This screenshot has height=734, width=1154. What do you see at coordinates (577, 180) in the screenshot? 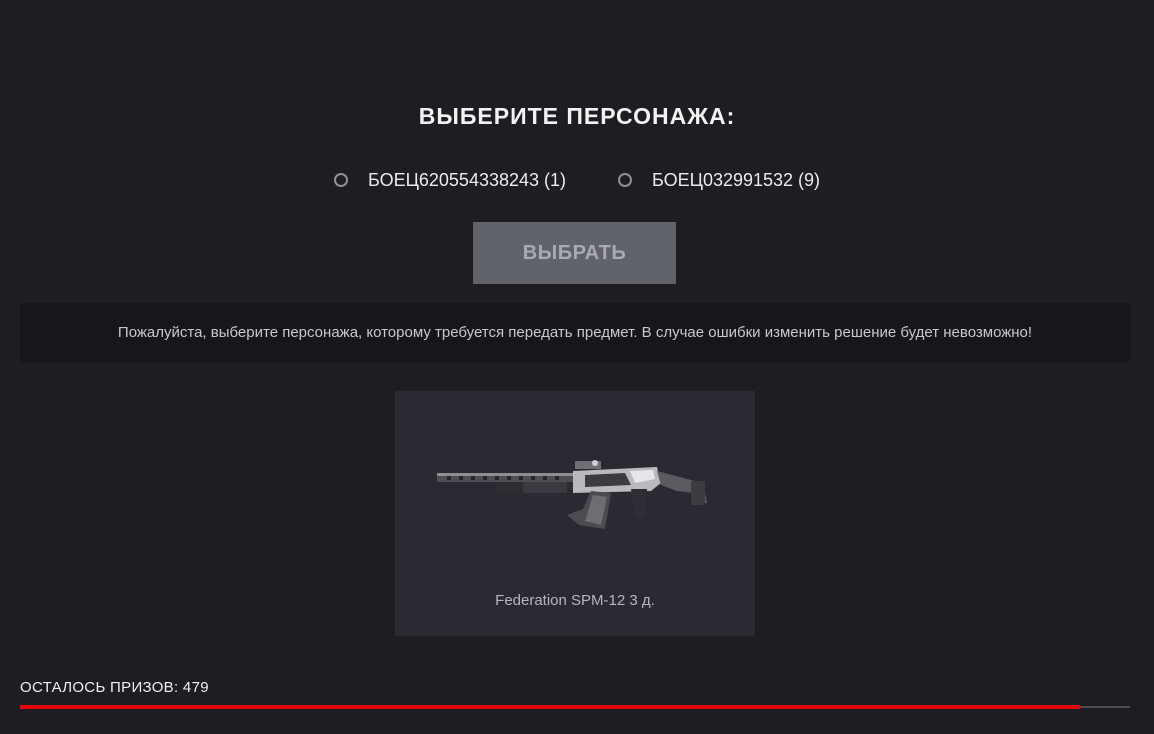
I see `character-radio-group: БОЕЦ620554338243 (1) БОЕЦ032991532 (9)` at bounding box center [577, 180].